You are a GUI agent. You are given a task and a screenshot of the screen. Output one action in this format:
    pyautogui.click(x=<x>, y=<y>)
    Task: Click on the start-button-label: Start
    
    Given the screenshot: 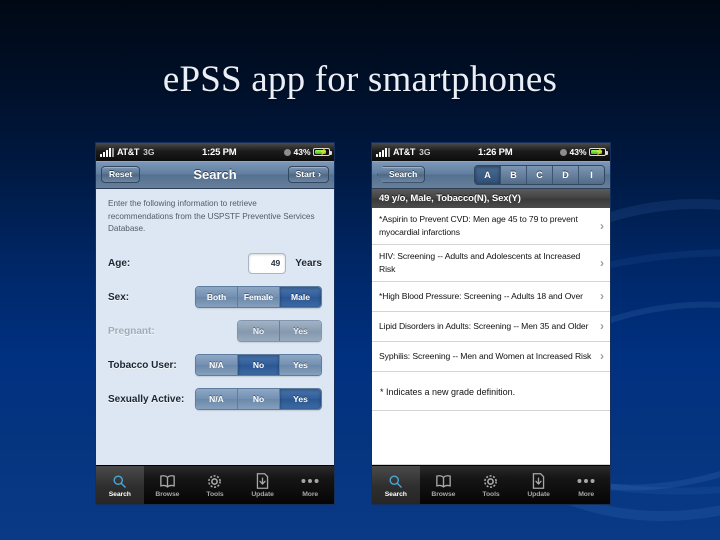 What is the action you would take?
    pyautogui.click(x=305, y=174)
    